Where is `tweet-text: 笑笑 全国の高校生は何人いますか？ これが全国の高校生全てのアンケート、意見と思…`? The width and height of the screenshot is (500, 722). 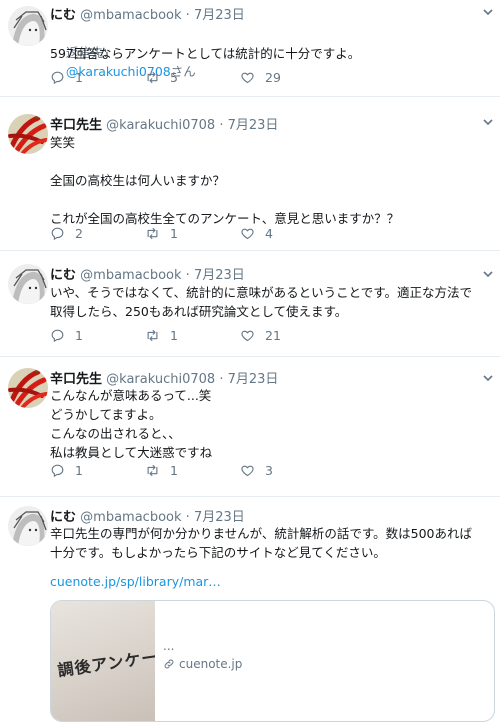
tweet-text: 笑笑 全国の高校生は何人いますか？ これが全国の高校生全てのアンケート、意見と思… is located at coordinates (225, 180).